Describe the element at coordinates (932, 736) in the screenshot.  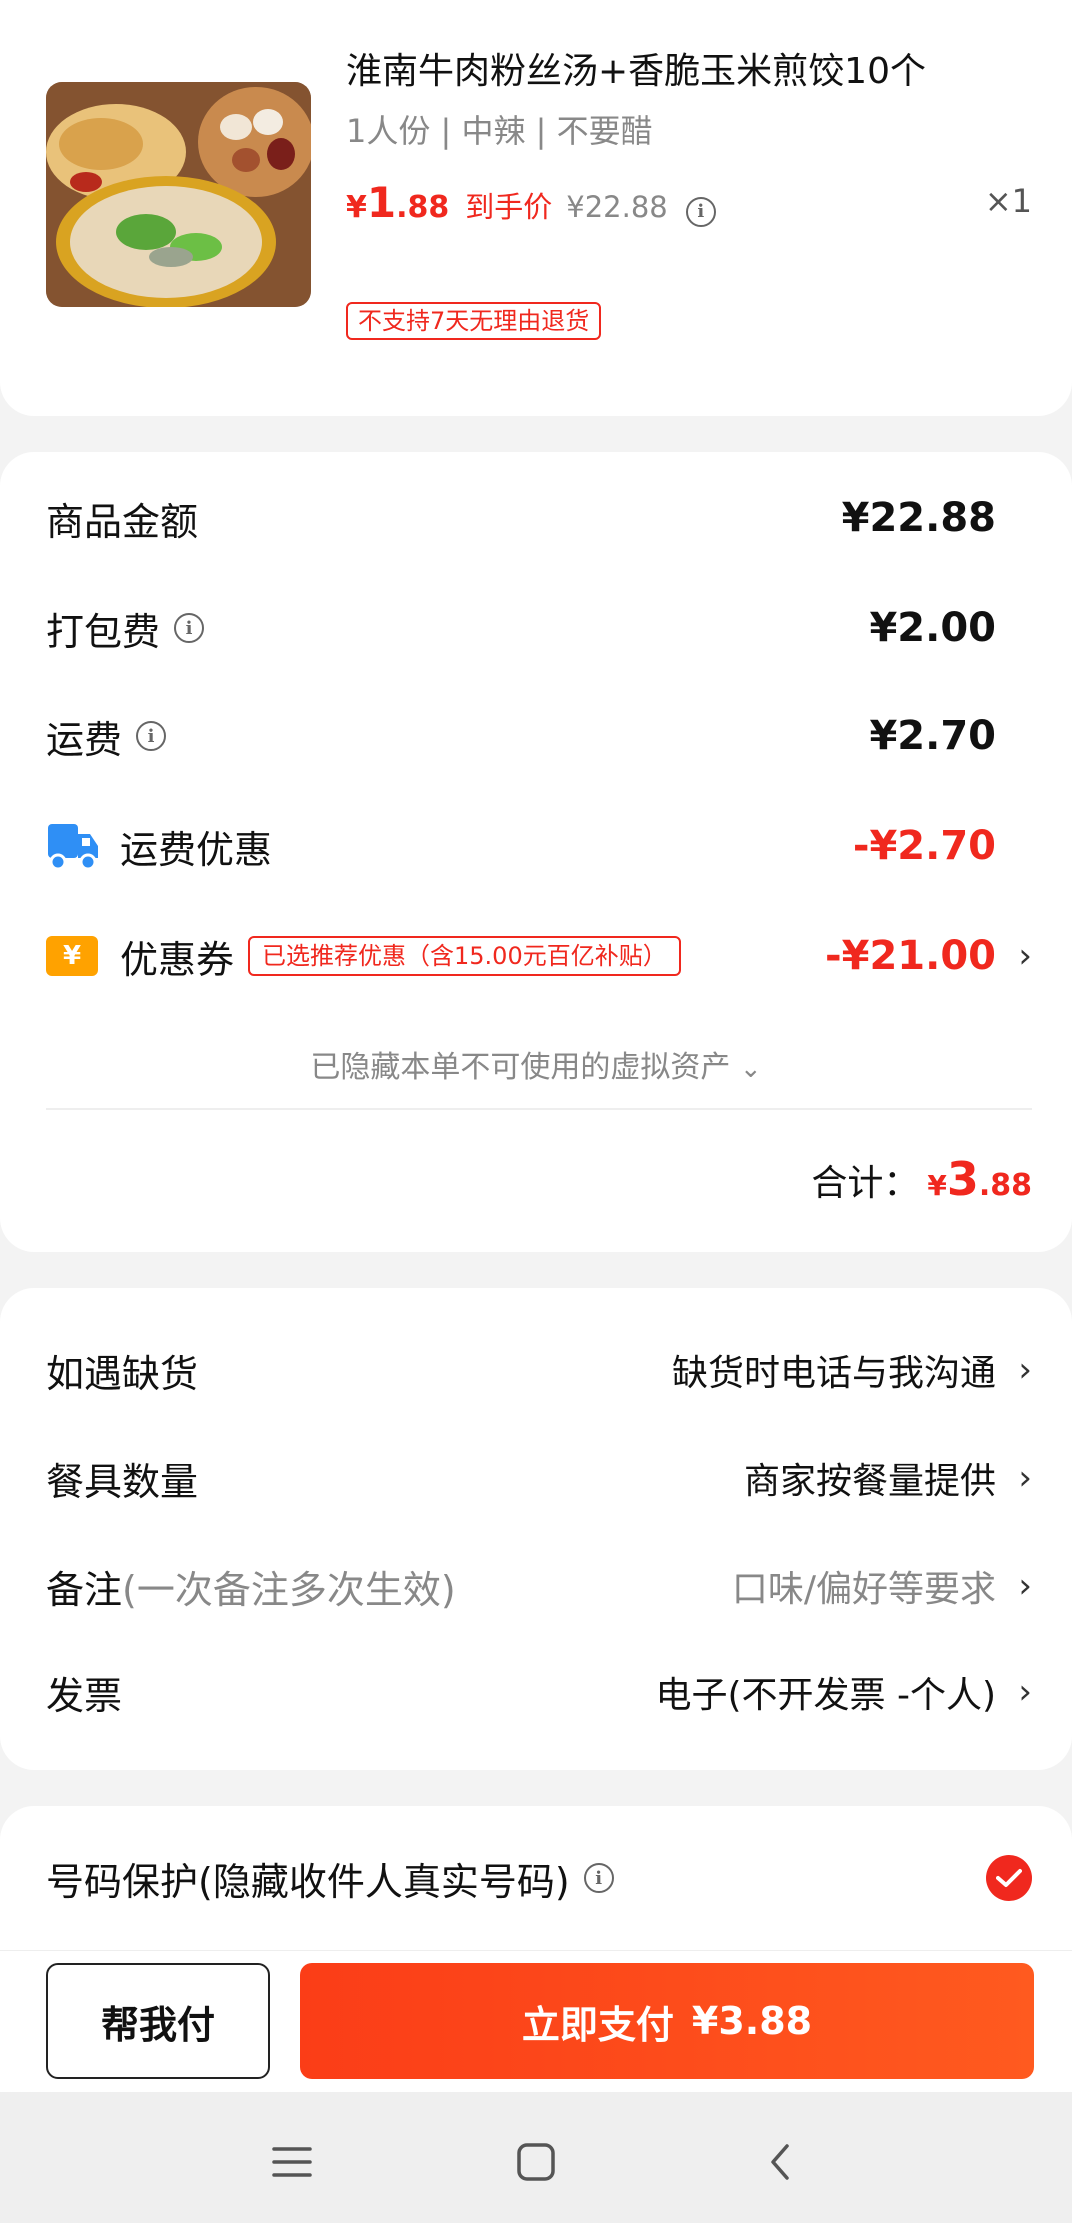
I see `delivery-fee-value: ¥2.70` at that location.